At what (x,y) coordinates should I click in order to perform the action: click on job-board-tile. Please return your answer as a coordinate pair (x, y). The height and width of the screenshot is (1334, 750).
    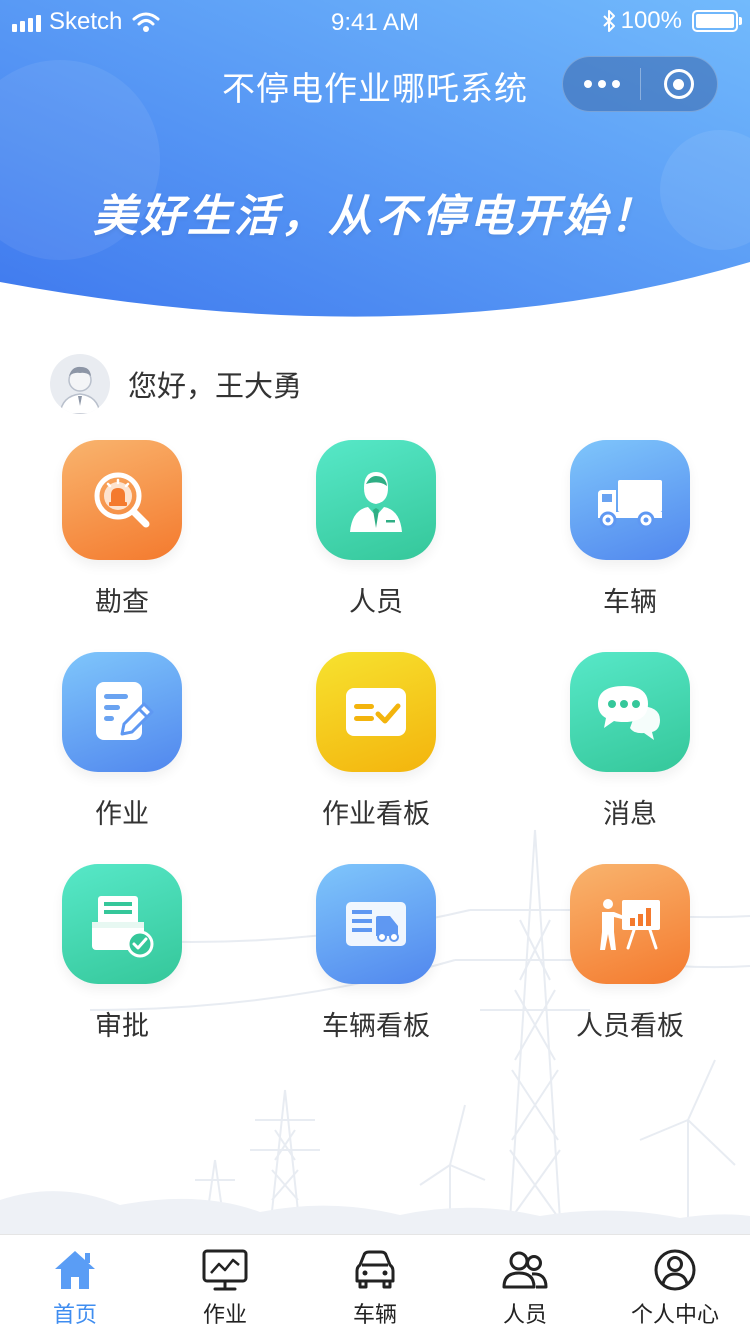
    Looking at the image, I should click on (376, 712).